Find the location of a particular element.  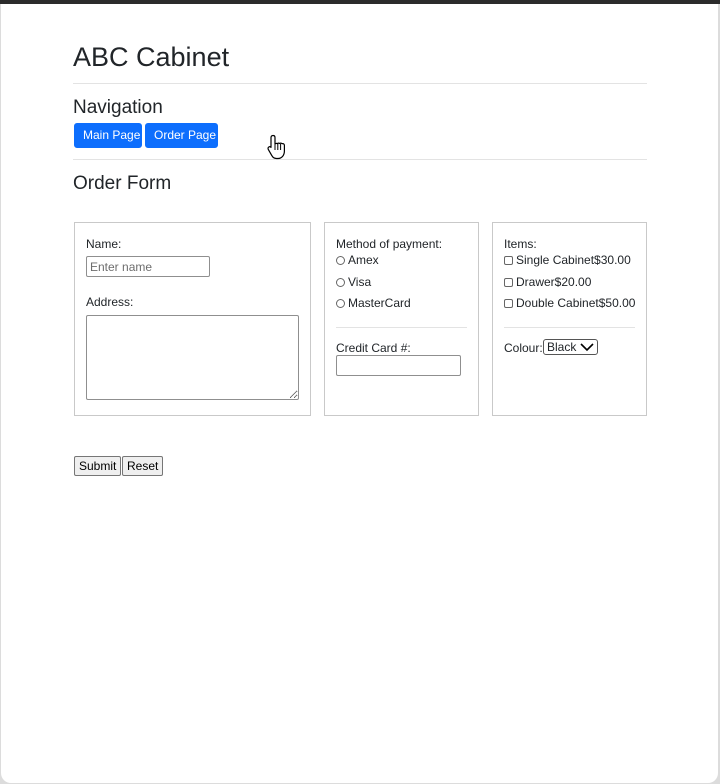

payment-option-amex: Amex is located at coordinates (357, 260).